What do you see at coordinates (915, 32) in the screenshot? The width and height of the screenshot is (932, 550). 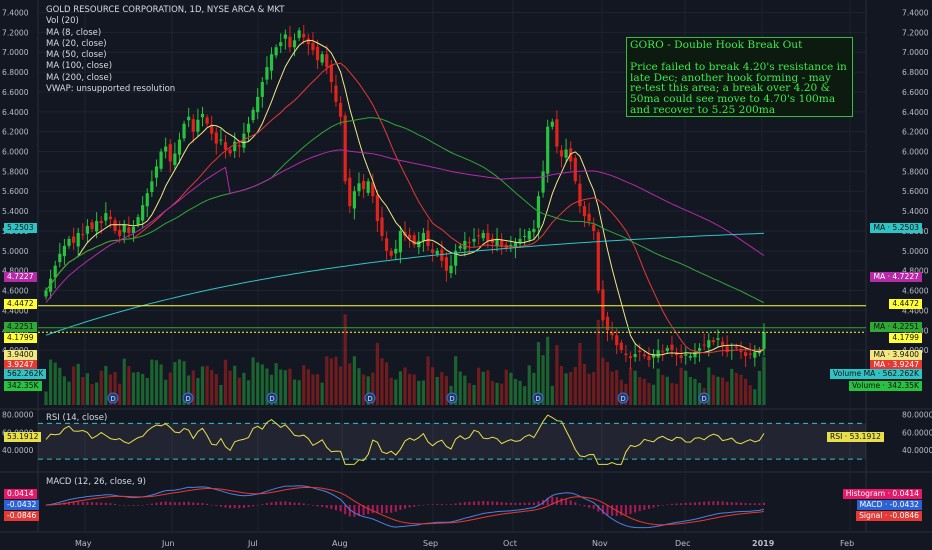 I see `y-tick-label-right: 7.2000` at bounding box center [915, 32].